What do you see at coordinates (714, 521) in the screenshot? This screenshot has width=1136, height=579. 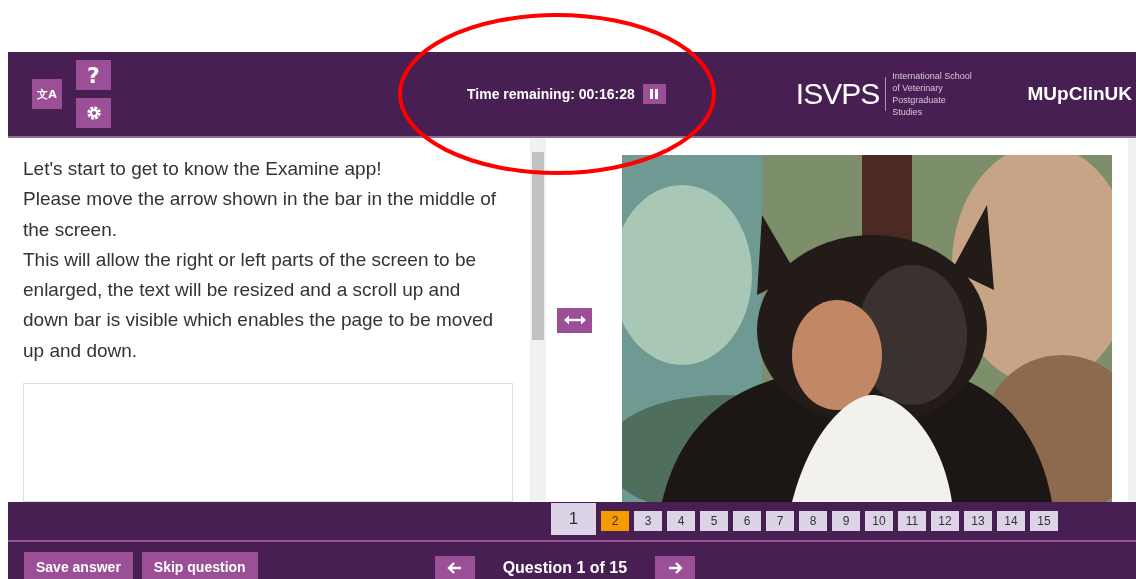 I see `question-number: 5` at bounding box center [714, 521].